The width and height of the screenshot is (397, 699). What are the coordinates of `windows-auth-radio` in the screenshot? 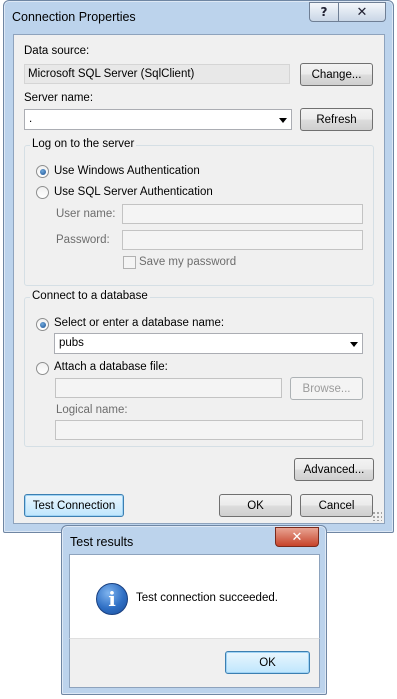 It's located at (42, 171).